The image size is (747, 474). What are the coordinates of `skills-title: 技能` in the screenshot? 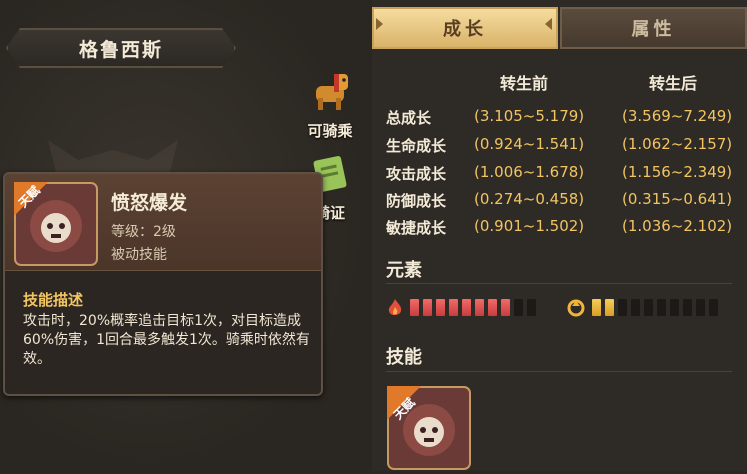 It's located at (404, 357).